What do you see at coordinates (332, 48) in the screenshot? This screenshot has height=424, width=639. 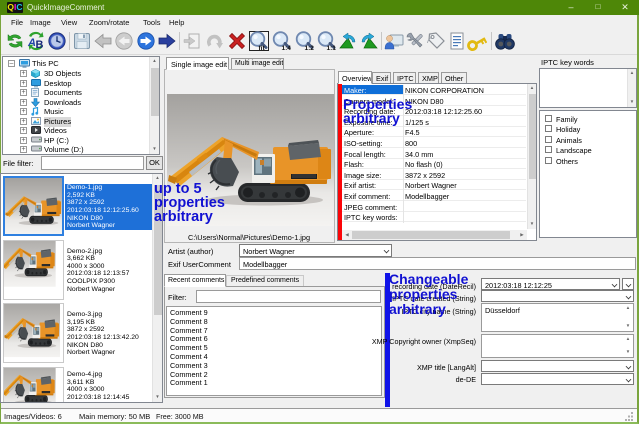 I see `svg-text: 1:1` at bounding box center [332, 48].